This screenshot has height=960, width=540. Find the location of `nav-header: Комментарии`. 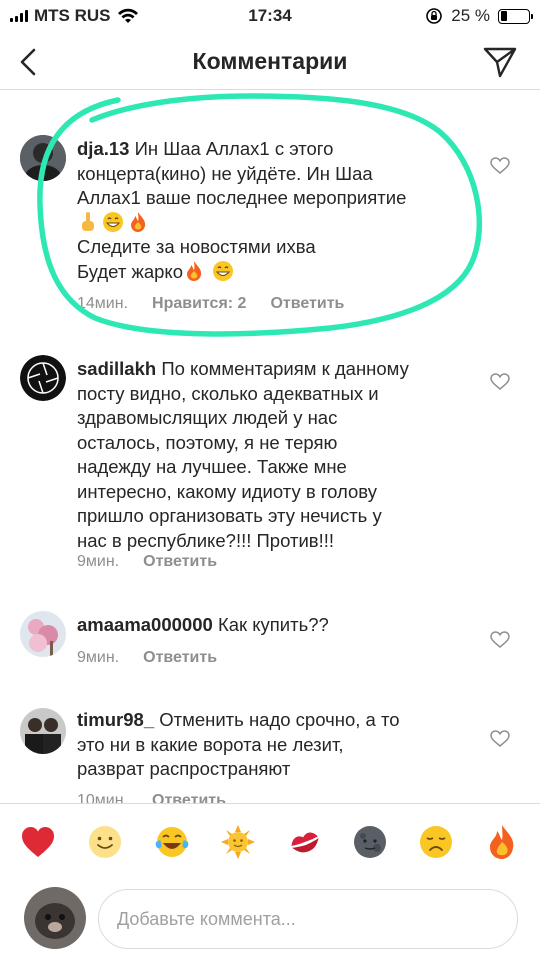

nav-header: Комментарии is located at coordinates (270, 62).